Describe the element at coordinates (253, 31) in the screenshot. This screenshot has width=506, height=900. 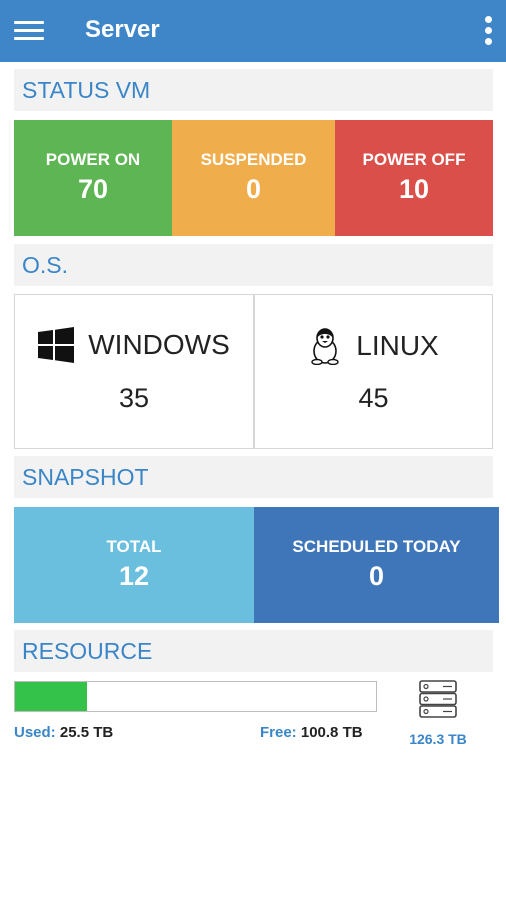
I see `app-bar: Server` at that location.